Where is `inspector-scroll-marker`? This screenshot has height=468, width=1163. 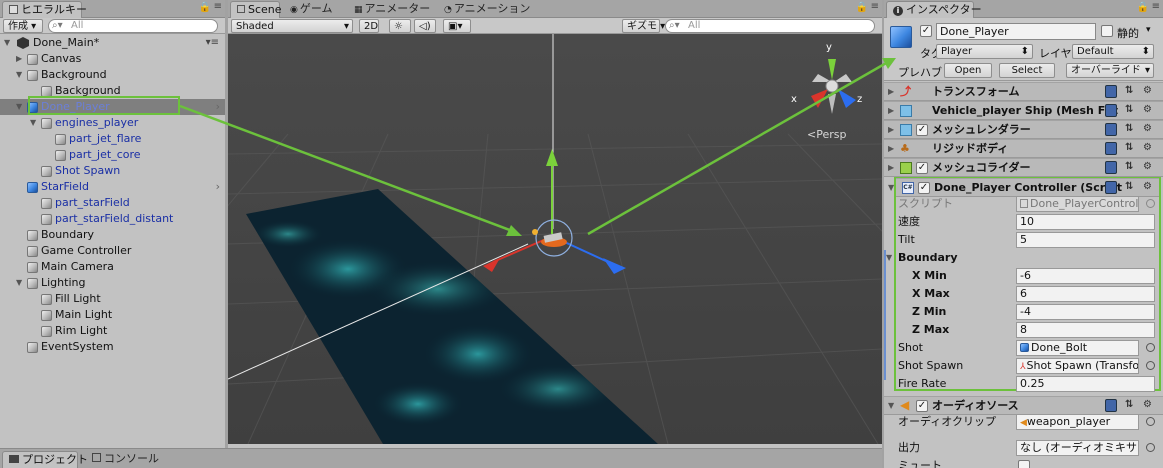
inspector-scroll-marker is located at coordinates (885, 315).